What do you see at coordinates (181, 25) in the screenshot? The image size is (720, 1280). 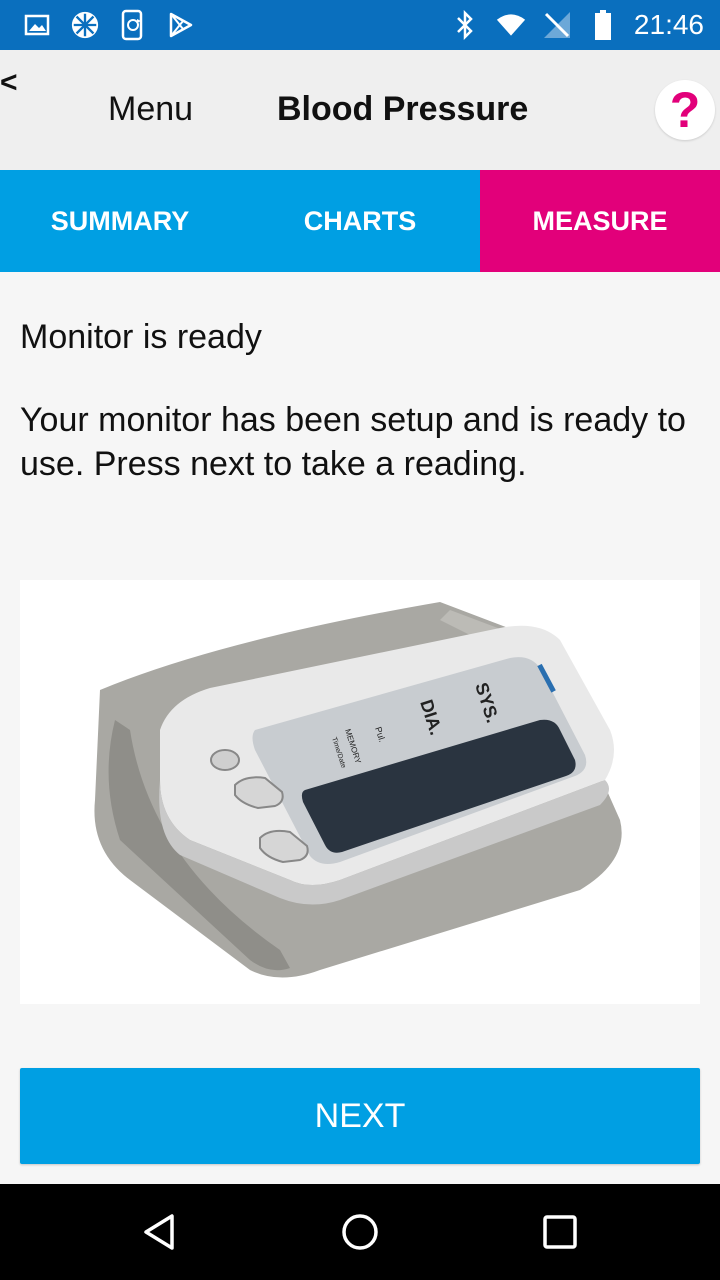 I see `play-store-icon` at bounding box center [181, 25].